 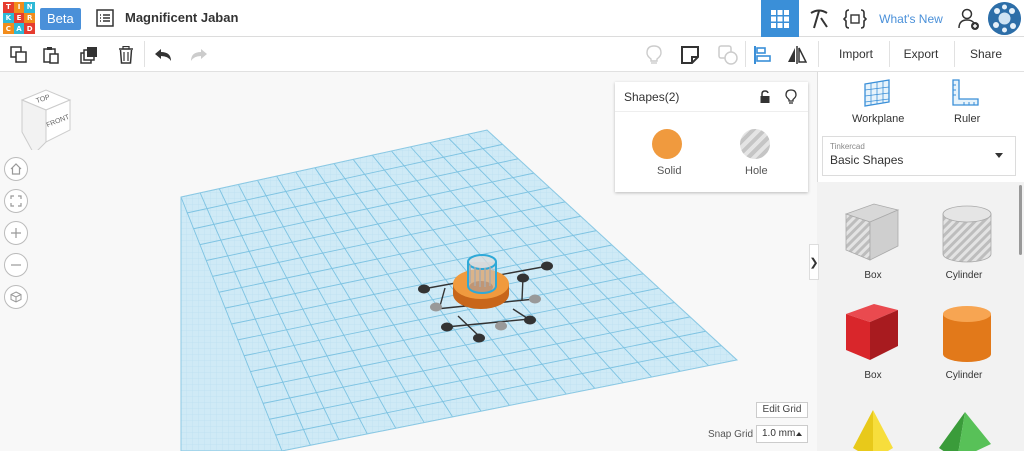 What do you see at coordinates (856, 54) in the screenshot?
I see `import-button: Import` at bounding box center [856, 54].